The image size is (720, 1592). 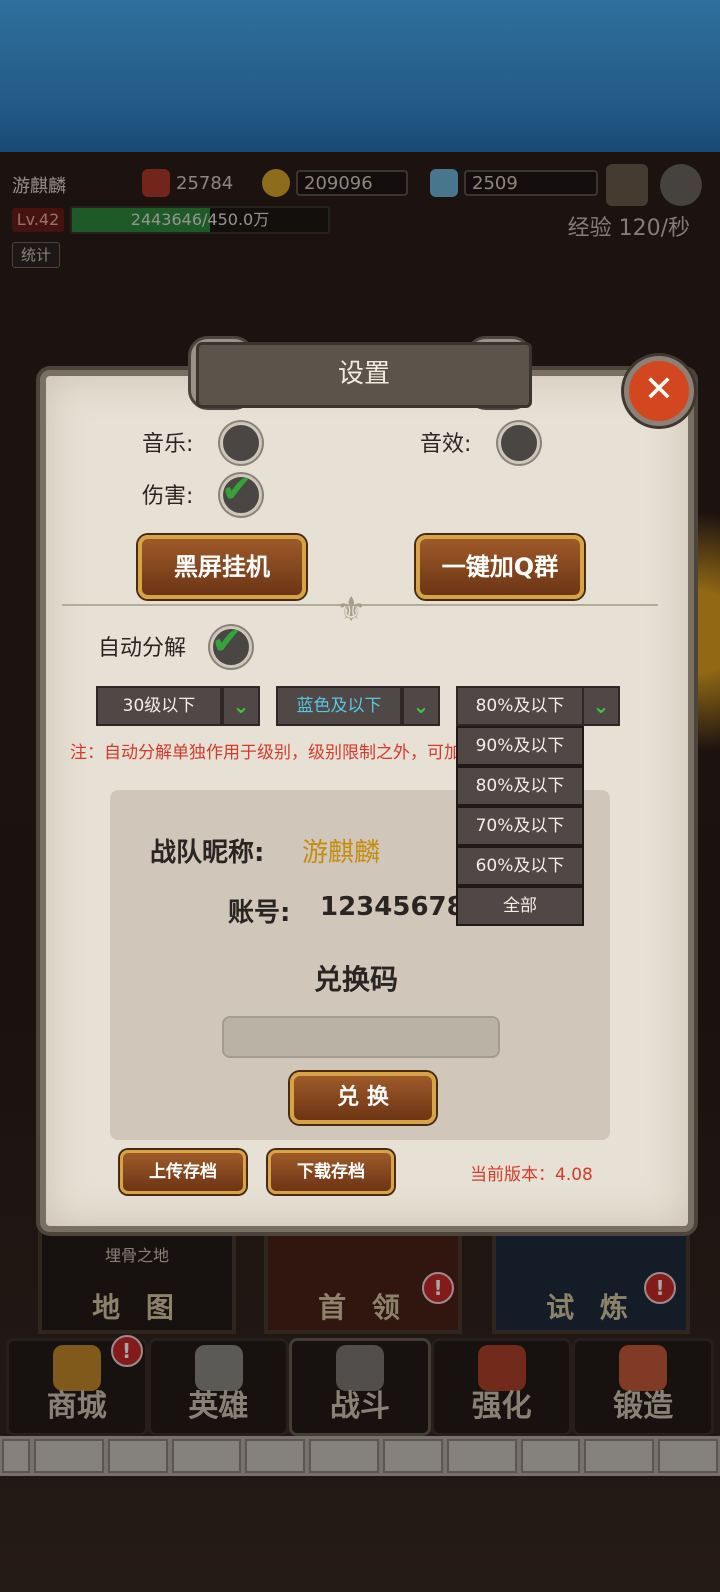 I want to click on percent-select: 80%及以下, so click(x=520, y=706).